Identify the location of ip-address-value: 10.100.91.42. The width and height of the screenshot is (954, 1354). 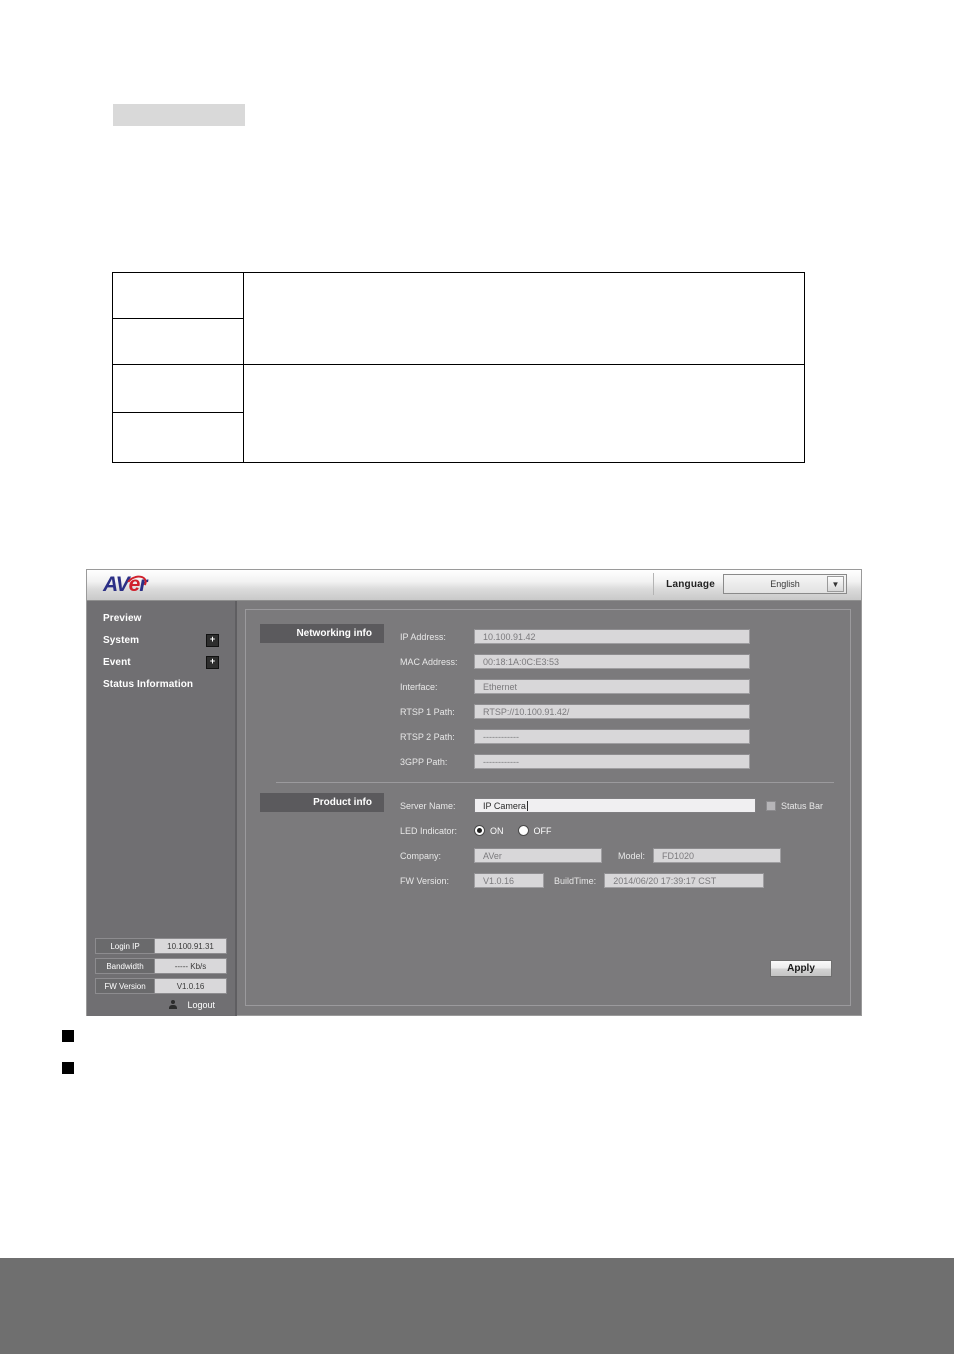
(612, 636).